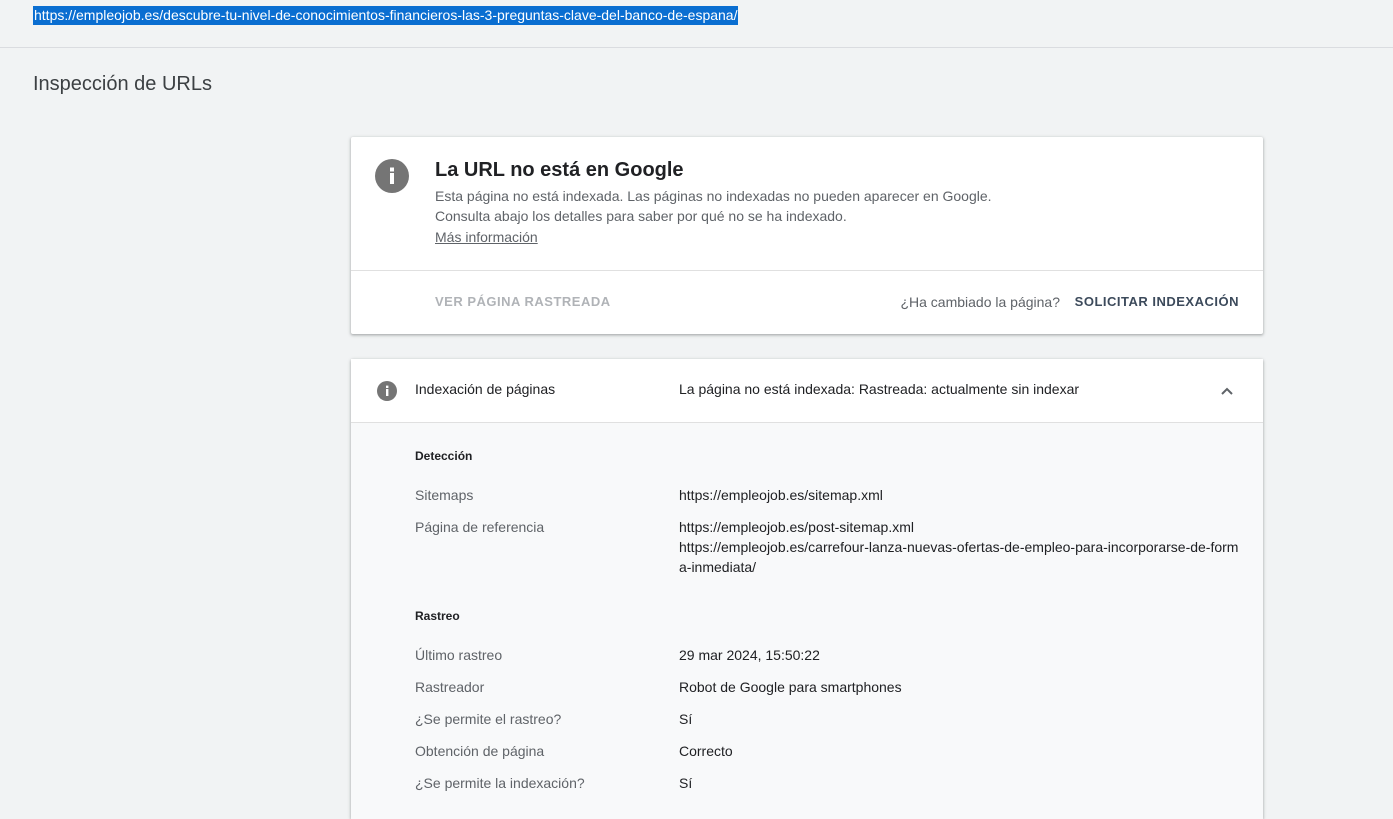 Image resolution: width=1393 pixels, height=819 pixels. What do you see at coordinates (1227, 391) in the screenshot?
I see `chevron-up-icon` at bounding box center [1227, 391].